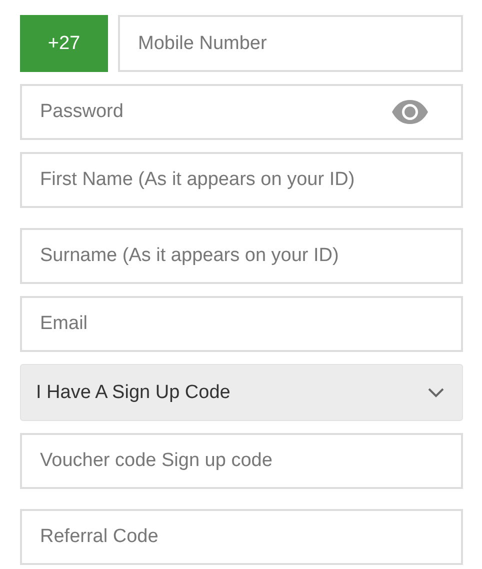 The height and width of the screenshot is (569, 482). I want to click on show-password-icon, so click(410, 112).